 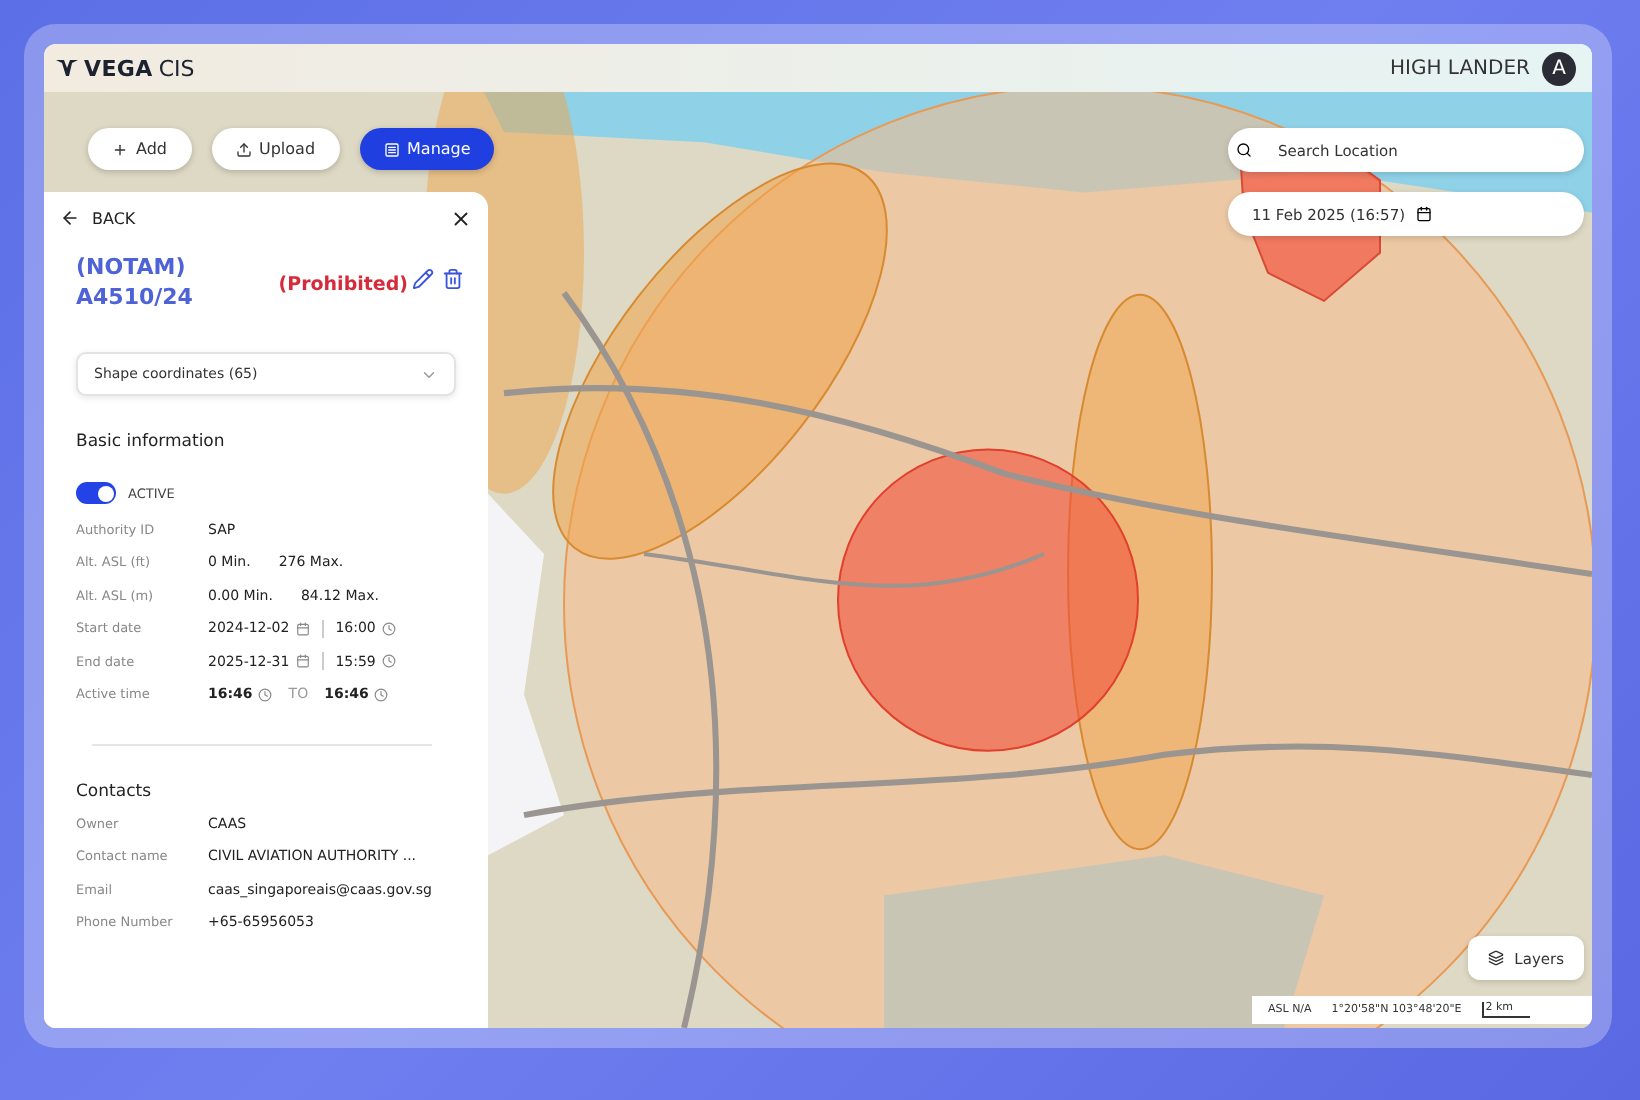 What do you see at coordinates (427, 149) in the screenshot?
I see `manage-button: Manage` at bounding box center [427, 149].